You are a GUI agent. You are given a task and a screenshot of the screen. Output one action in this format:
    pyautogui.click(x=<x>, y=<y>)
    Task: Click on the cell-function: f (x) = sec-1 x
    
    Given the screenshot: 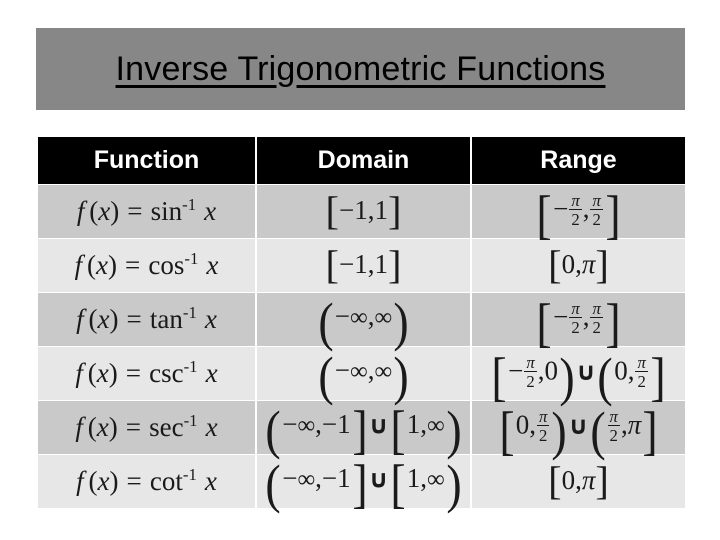 What is the action you would take?
    pyautogui.click(x=146, y=427)
    